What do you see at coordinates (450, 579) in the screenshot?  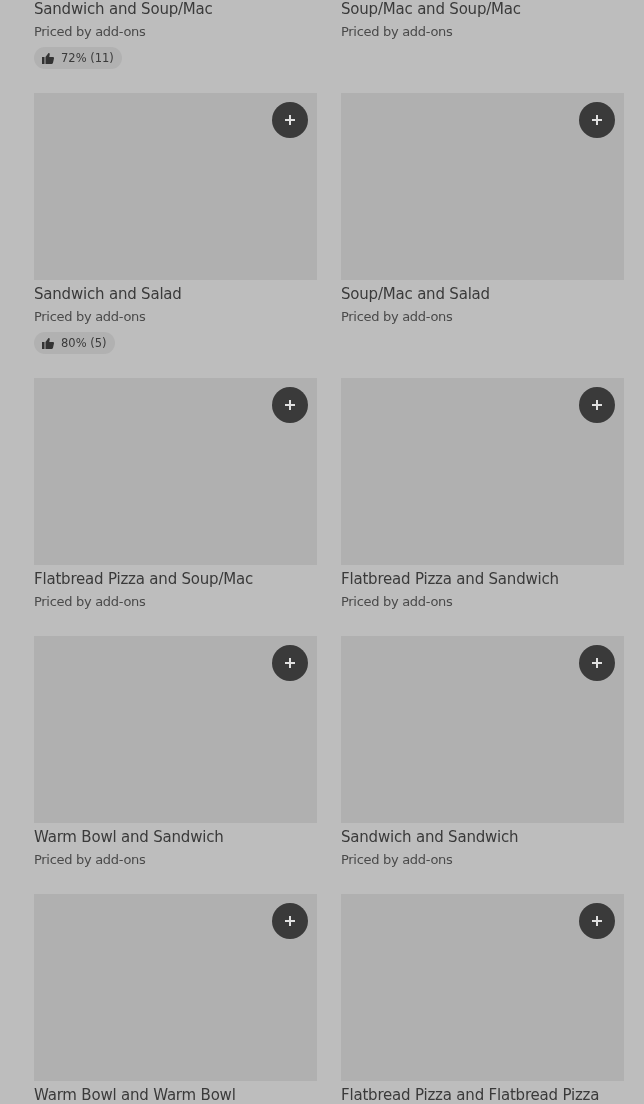 I see `item-title: Flatbread Pizza and Sandwich` at bounding box center [450, 579].